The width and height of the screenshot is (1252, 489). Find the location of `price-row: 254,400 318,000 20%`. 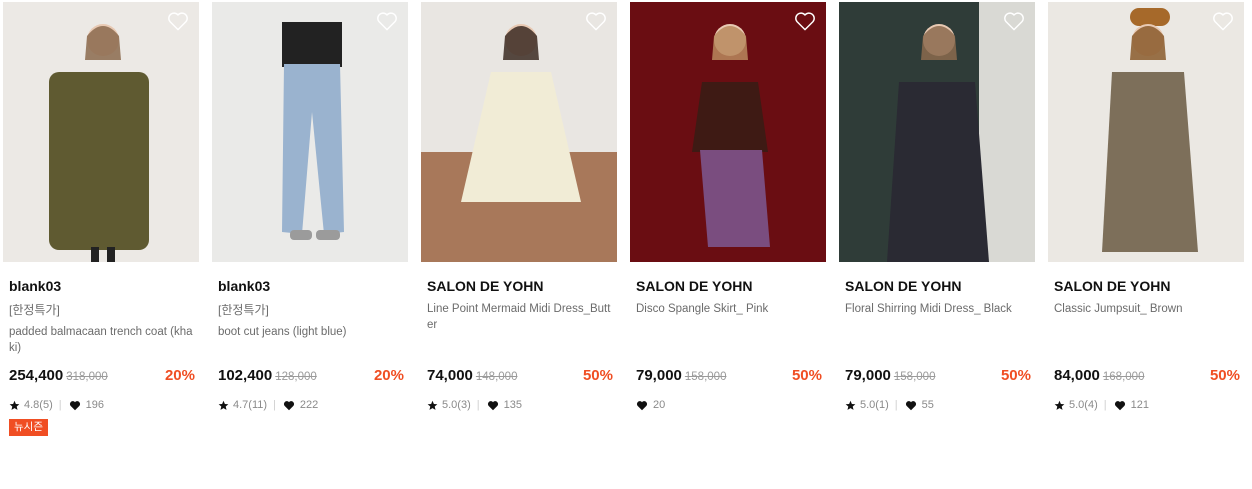

price-row: 254,400 318,000 20% is located at coordinates (104, 377).